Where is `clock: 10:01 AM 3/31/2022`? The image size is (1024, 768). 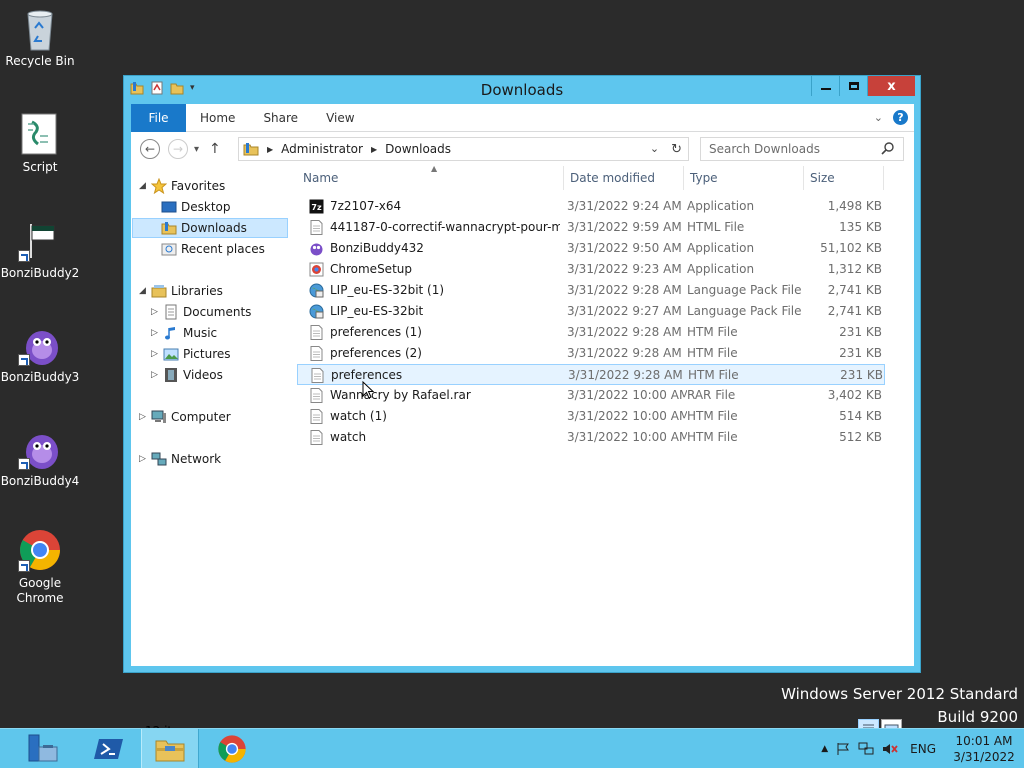
clock: 10:01 AM 3/31/2022 is located at coordinates (984, 749).